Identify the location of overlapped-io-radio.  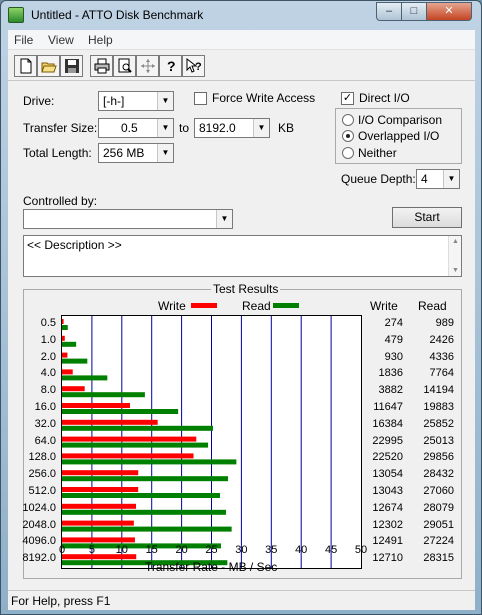
(348, 136).